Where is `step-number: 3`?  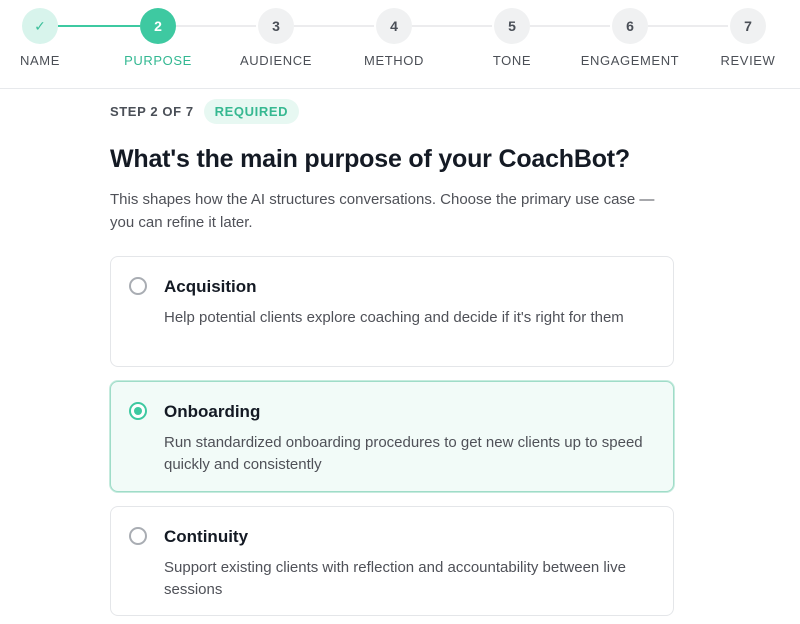
step-number: 3 is located at coordinates (276, 26).